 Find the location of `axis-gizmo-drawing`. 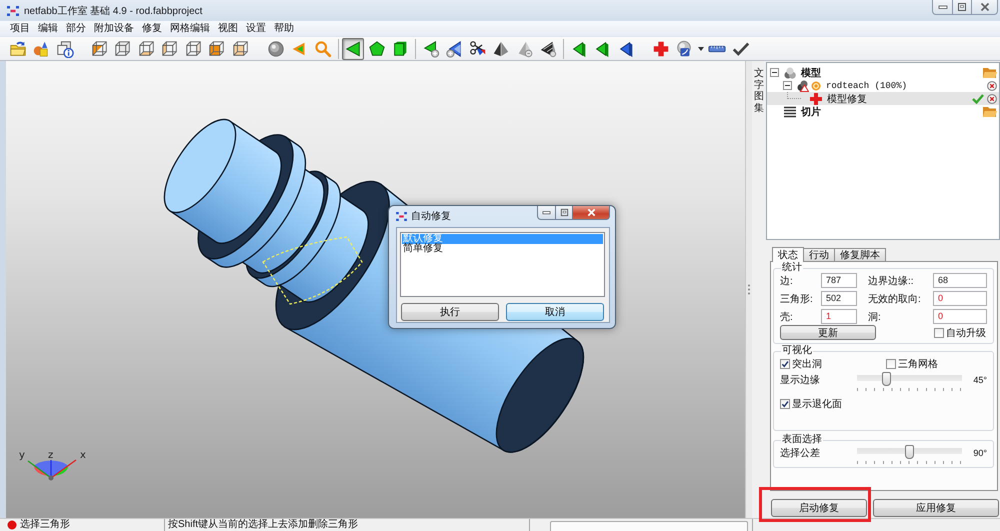

axis-gizmo-drawing is located at coordinates (52, 470).